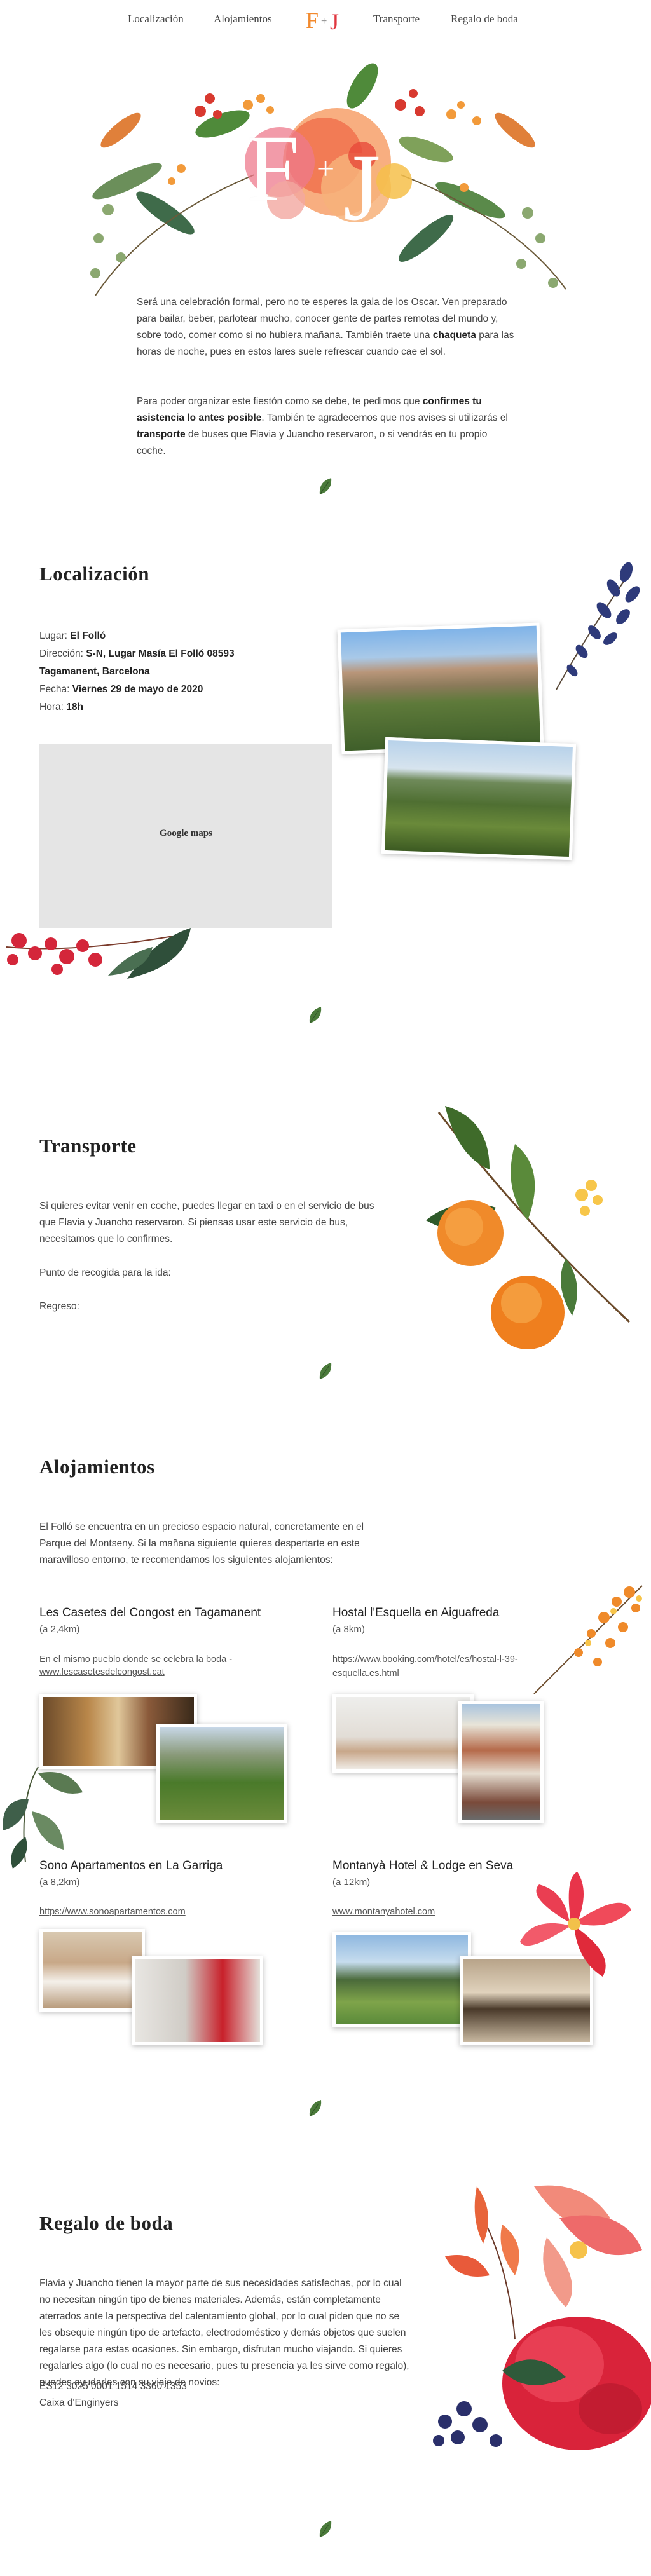 The width and height of the screenshot is (651, 2576). I want to click on hotel-3-distance: (a 8,2km), so click(59, 1882).